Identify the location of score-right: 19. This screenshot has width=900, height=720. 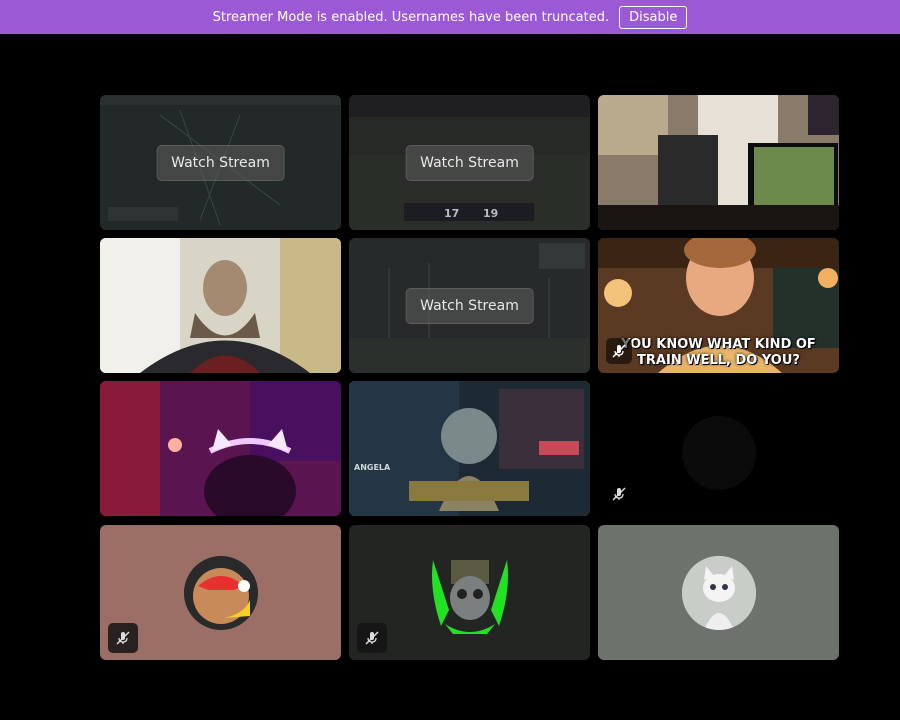
(491, 213).